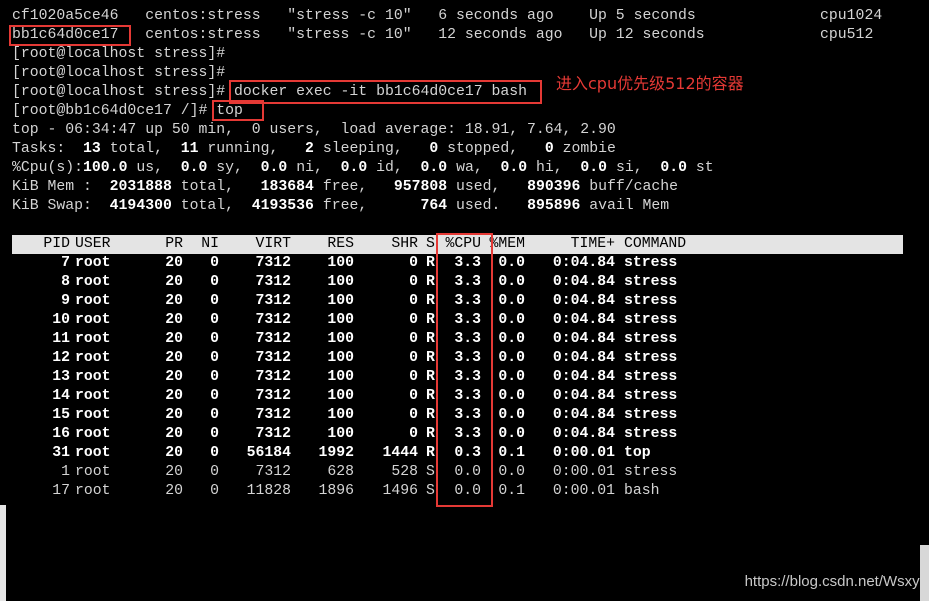 The width and height of the screenshot is (929, 601). What do you see at coordinates (61, 491) in the screenshot?
I see `cell-pid: 17` at bounding box center [61, 491].